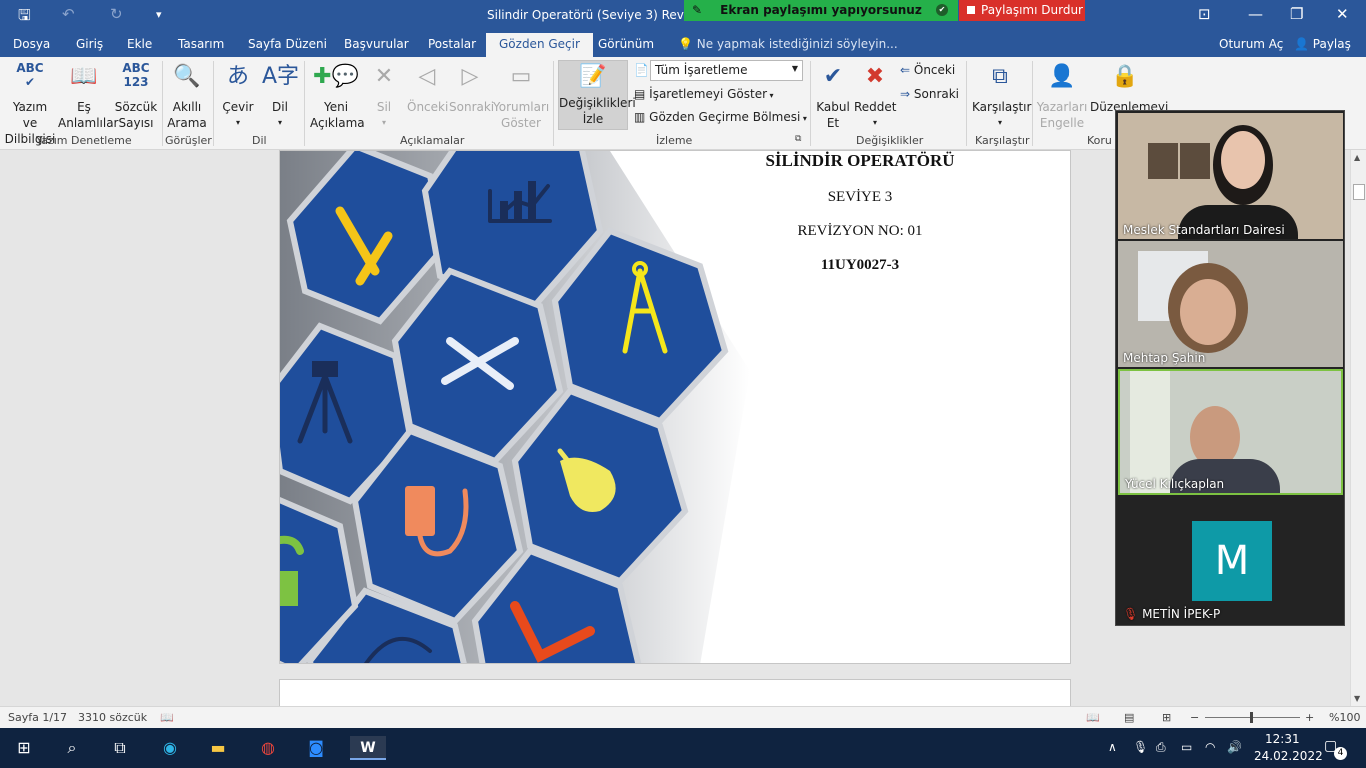 The height and width of the screenshot is (768, 1366). I want to click on track-changes-icon: 📝, so click(593, 76).